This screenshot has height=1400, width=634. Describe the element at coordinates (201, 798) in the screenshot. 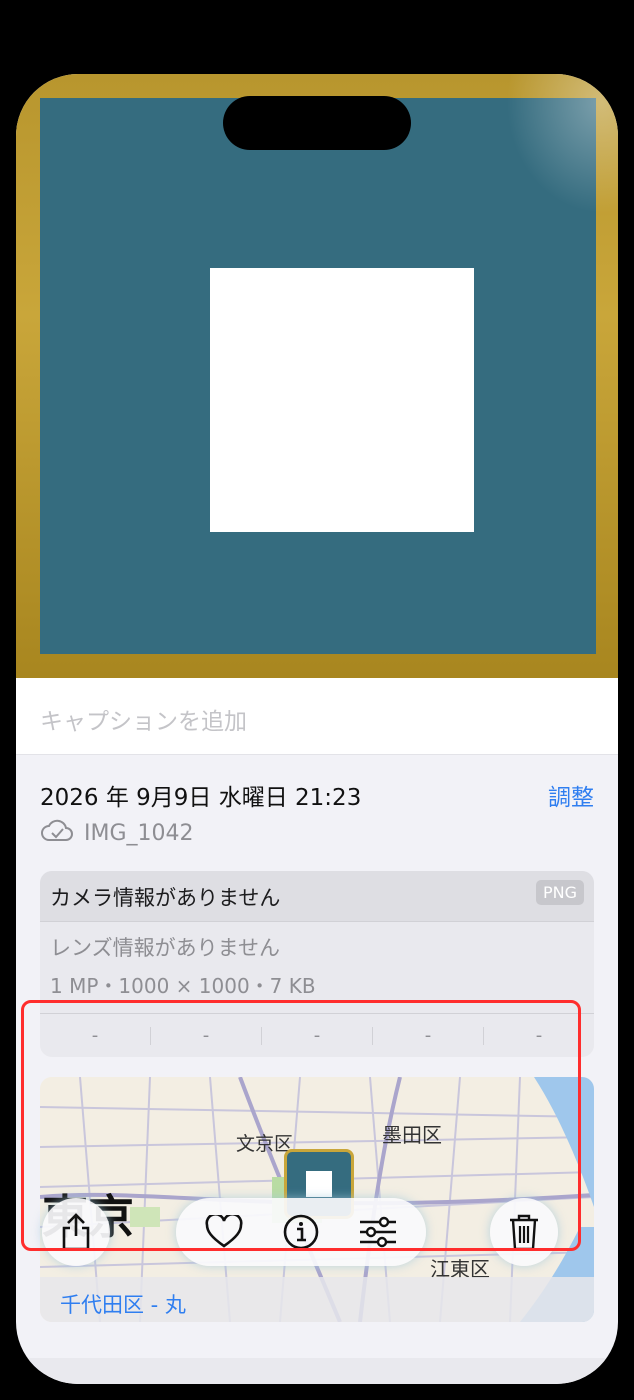

I see `photo-datetime: 2026 年 9月9日 水曜日 21:23` at that location.